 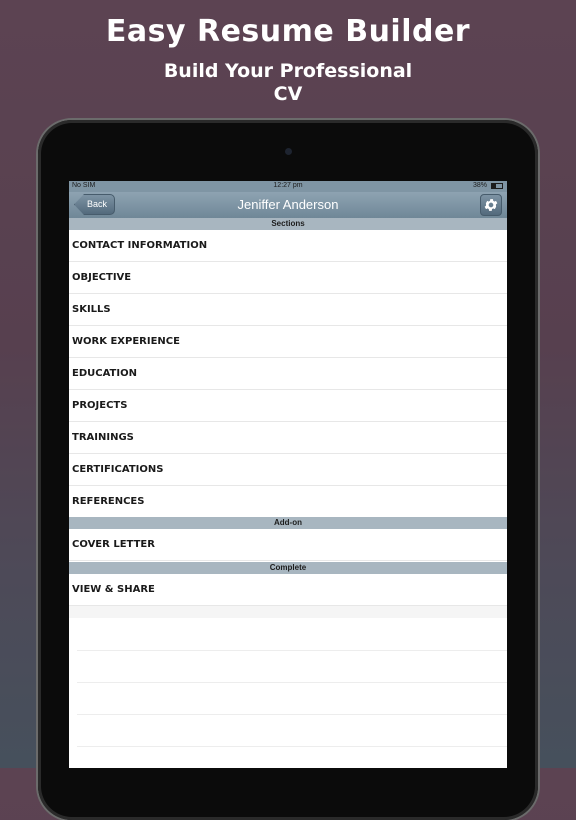 What do you see at coordinates (288, 151) in the screenshot?
I see `camera-icon` at bounding box center [288, 151].